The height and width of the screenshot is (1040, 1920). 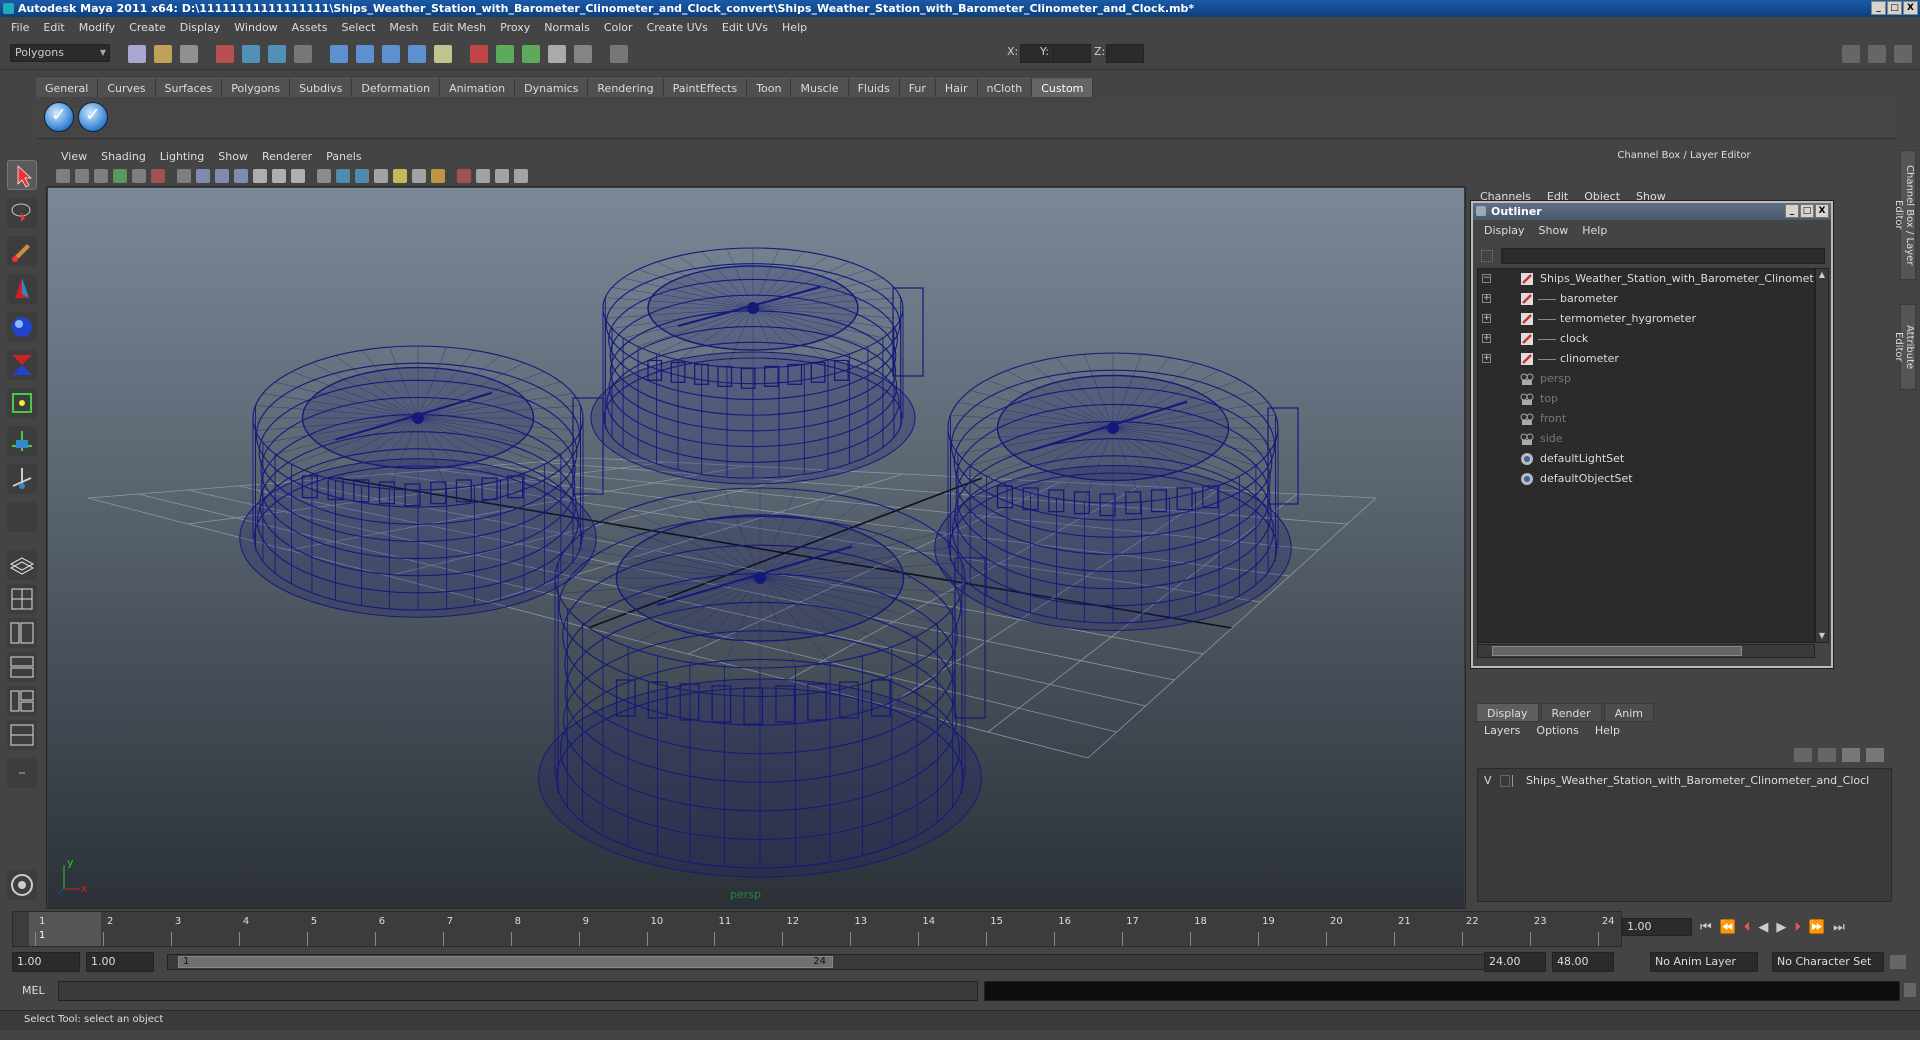 I want to click on resolution-gate-icon, so click(x=222, y=176).